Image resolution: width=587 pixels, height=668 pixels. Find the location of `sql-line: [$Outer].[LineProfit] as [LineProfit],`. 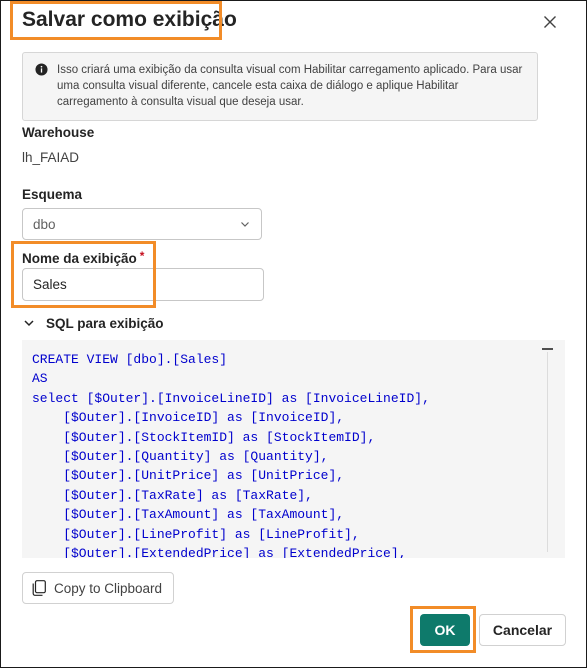

sql-line: [$Outer].[LineProfit] as [LineProfit], is located at coordinates (196, 534).